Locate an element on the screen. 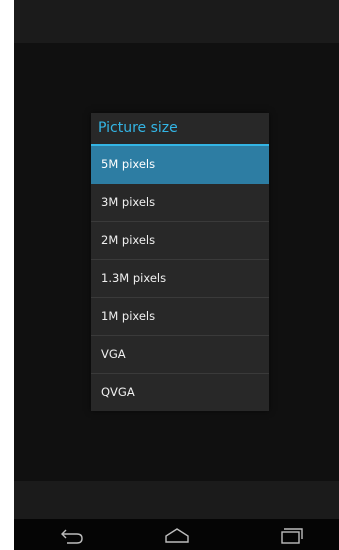  back-button is located at coordinates (72, 535).